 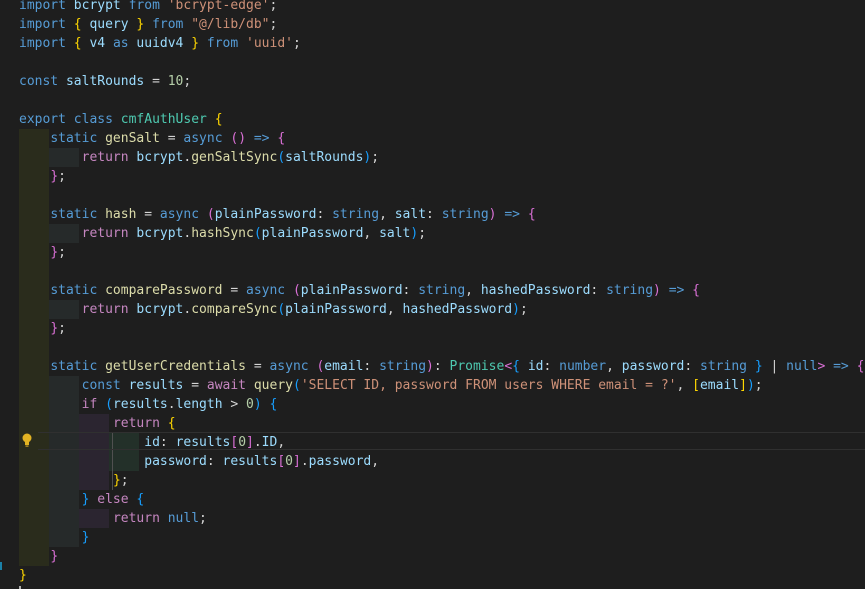 What do you see at coordinates (9, 294) in the screenshot?
I see `editor-gutter` at bounding box center [9, 294].